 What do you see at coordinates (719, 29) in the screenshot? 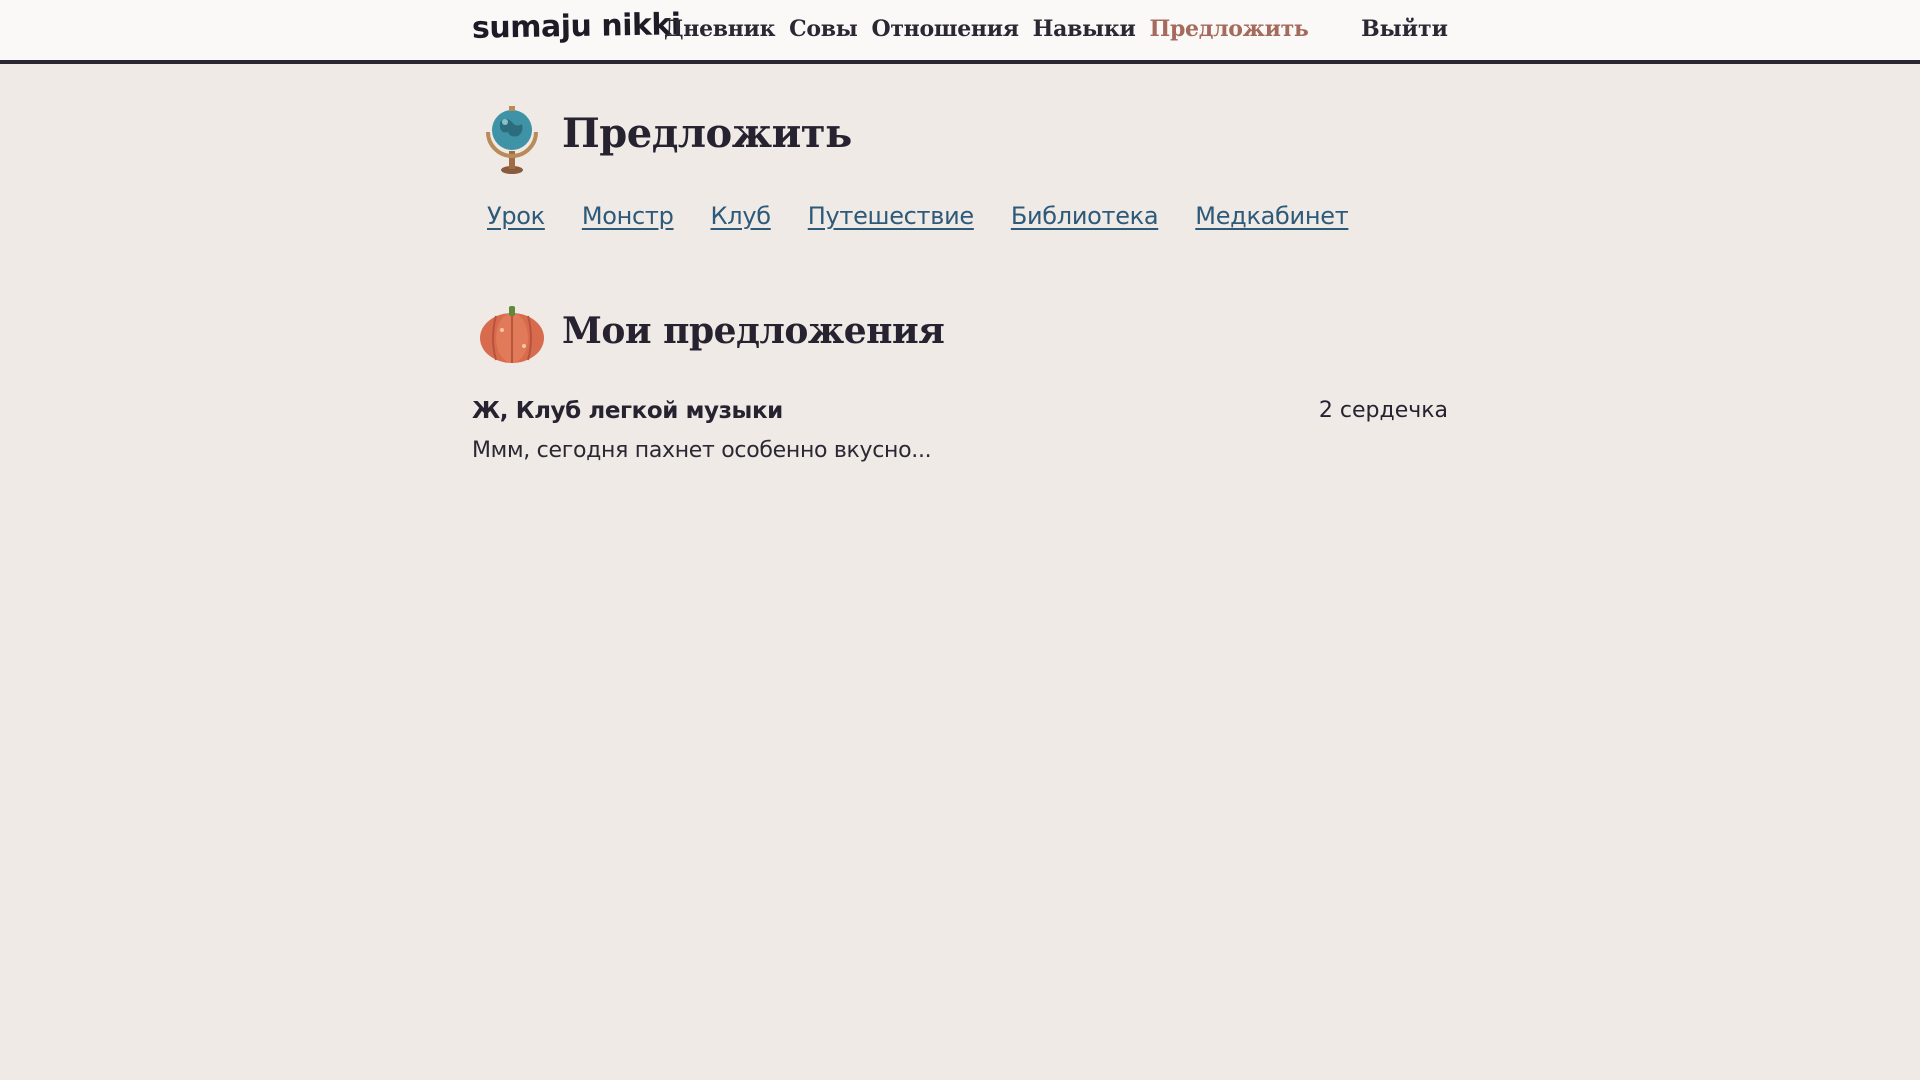
I see `nav-item-diary: Дневник` at bounding box center [719, 29].